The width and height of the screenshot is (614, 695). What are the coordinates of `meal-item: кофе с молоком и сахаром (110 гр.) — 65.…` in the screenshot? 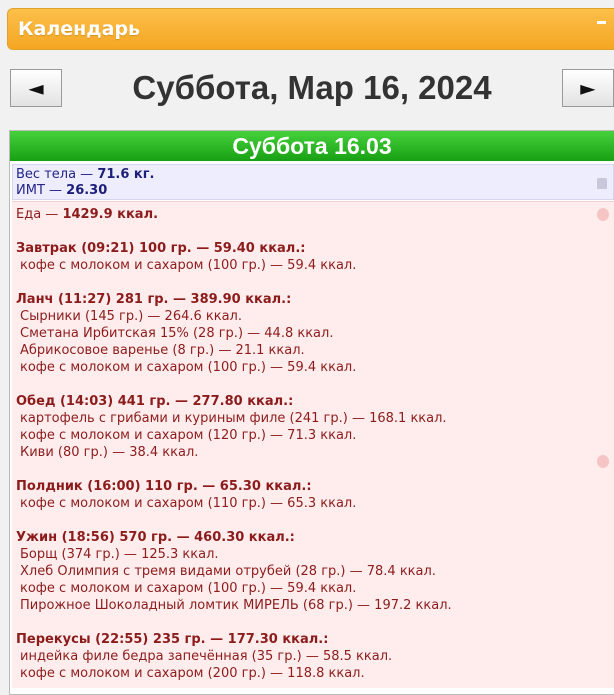 It's located at (188, 503).